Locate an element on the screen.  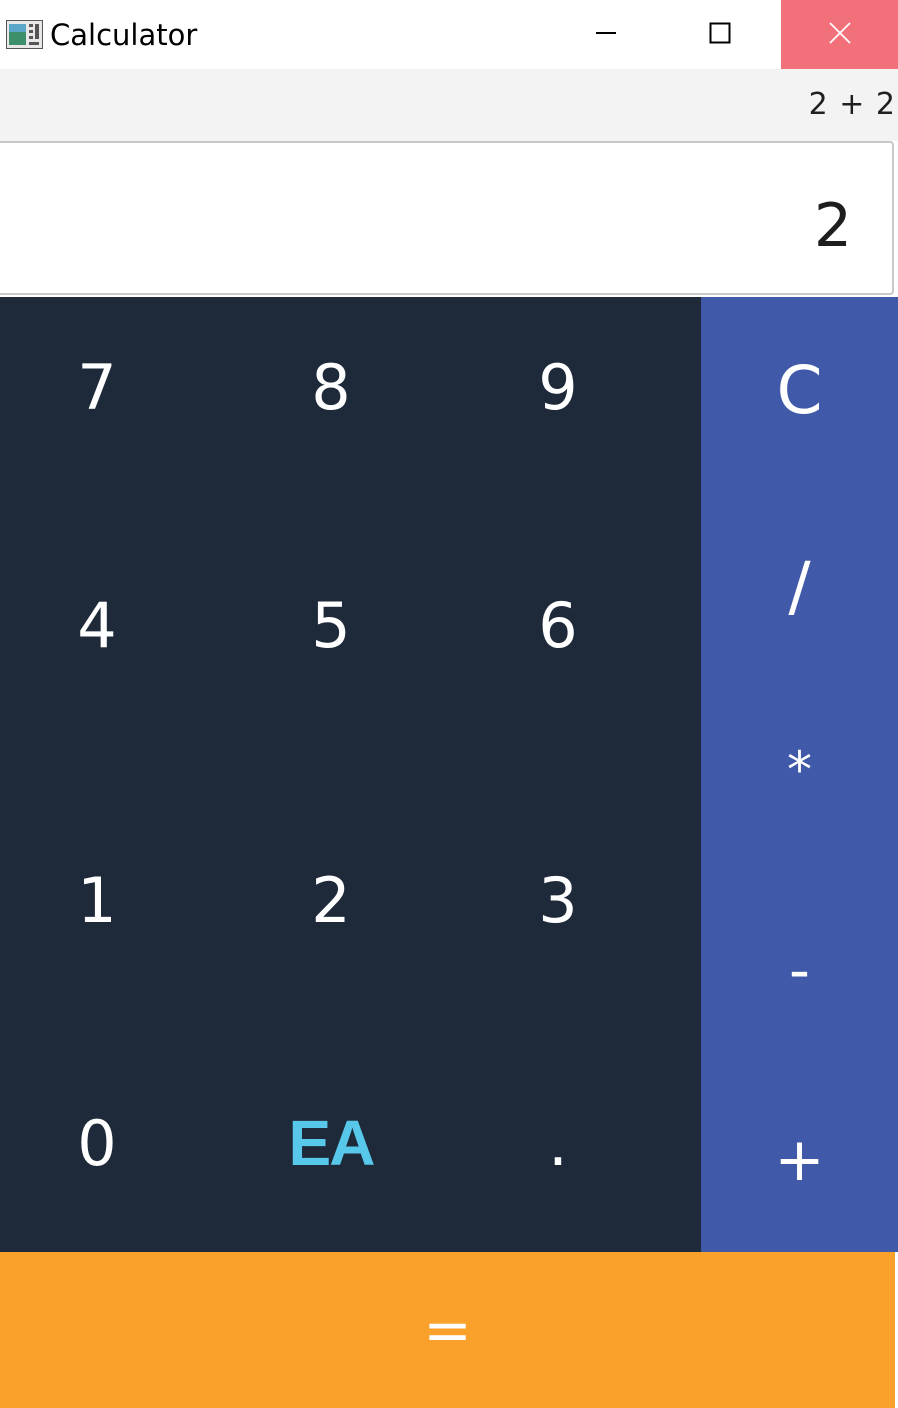
minimize-icon is located at coordinates (606, 35).